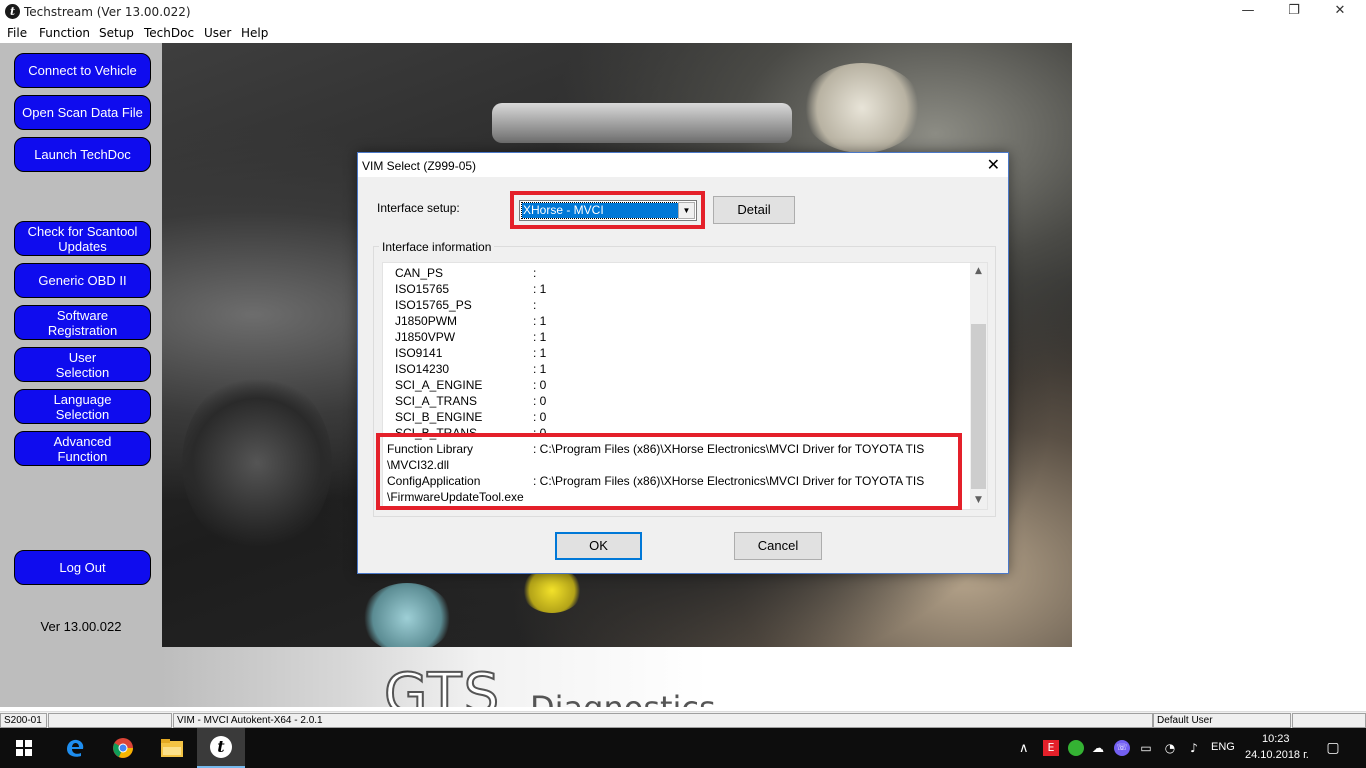 This screenshot has height=768, width=1366. I want to click on gts-branding-strip: GTS Diagnostics, so click(617, 677).